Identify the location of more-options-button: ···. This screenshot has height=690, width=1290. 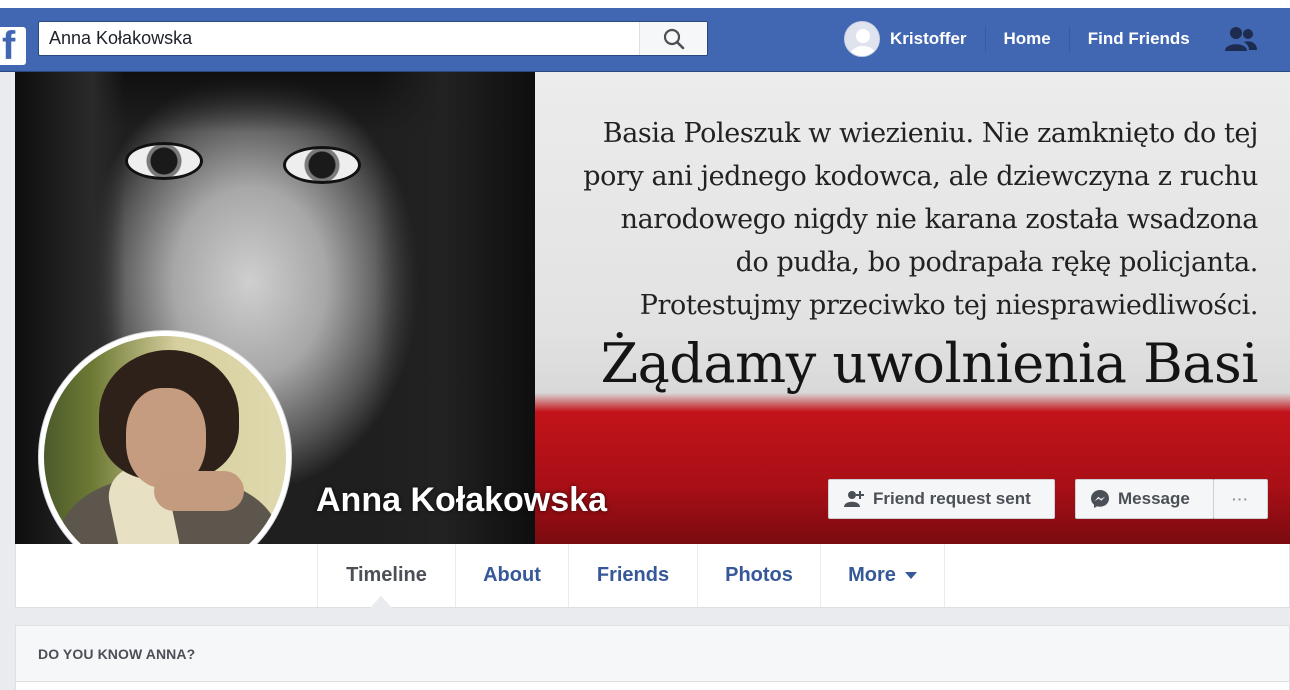
(1240, 499).